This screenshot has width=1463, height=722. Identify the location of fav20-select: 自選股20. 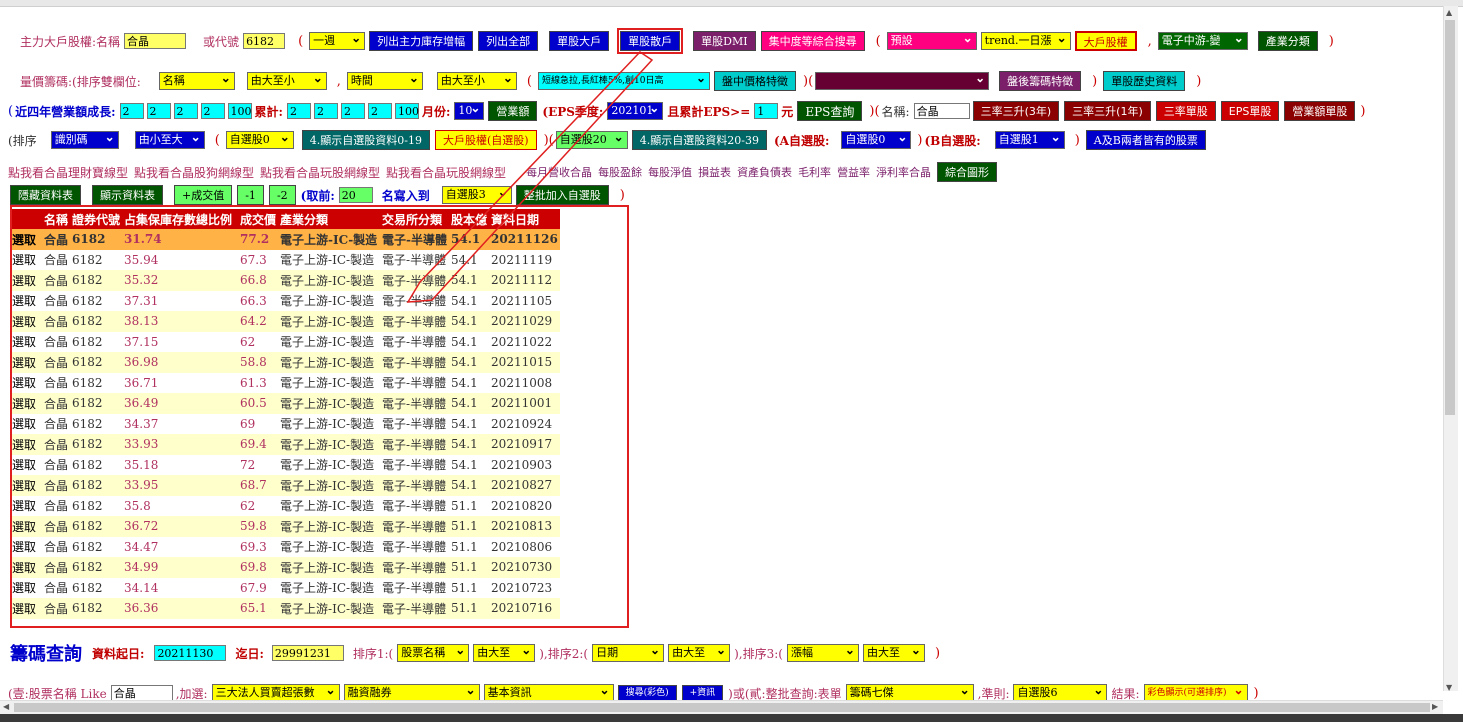
(591, 139).